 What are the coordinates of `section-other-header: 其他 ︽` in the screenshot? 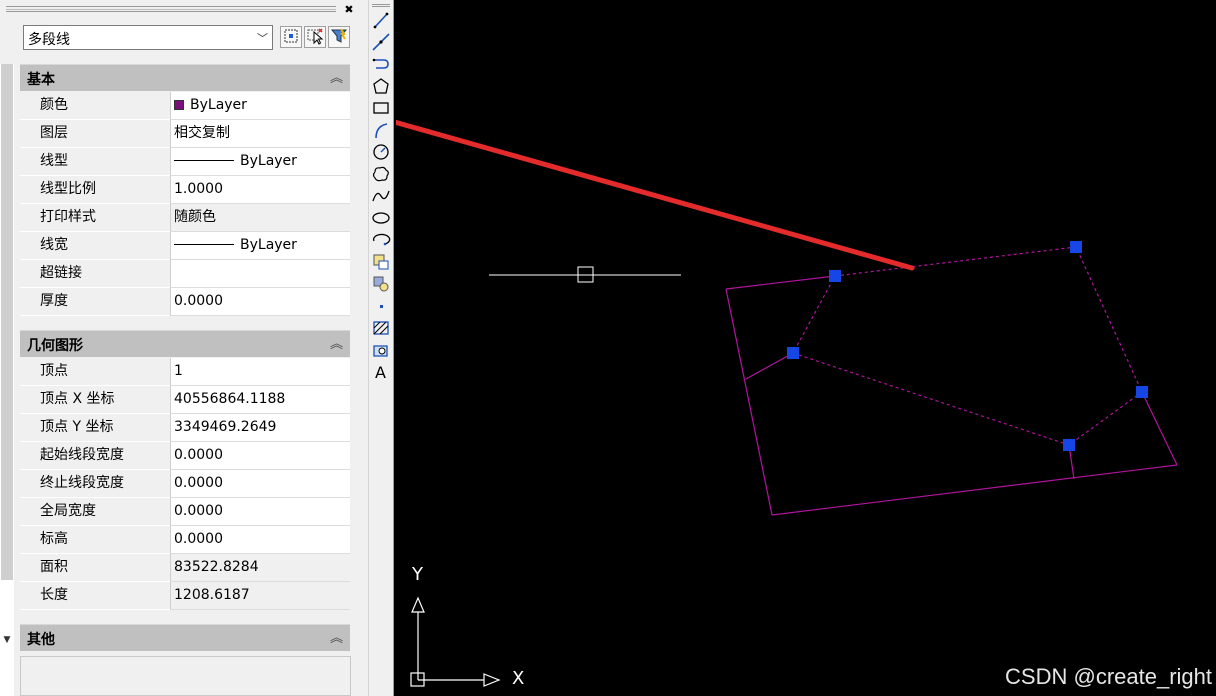 It's located at (185, 637).